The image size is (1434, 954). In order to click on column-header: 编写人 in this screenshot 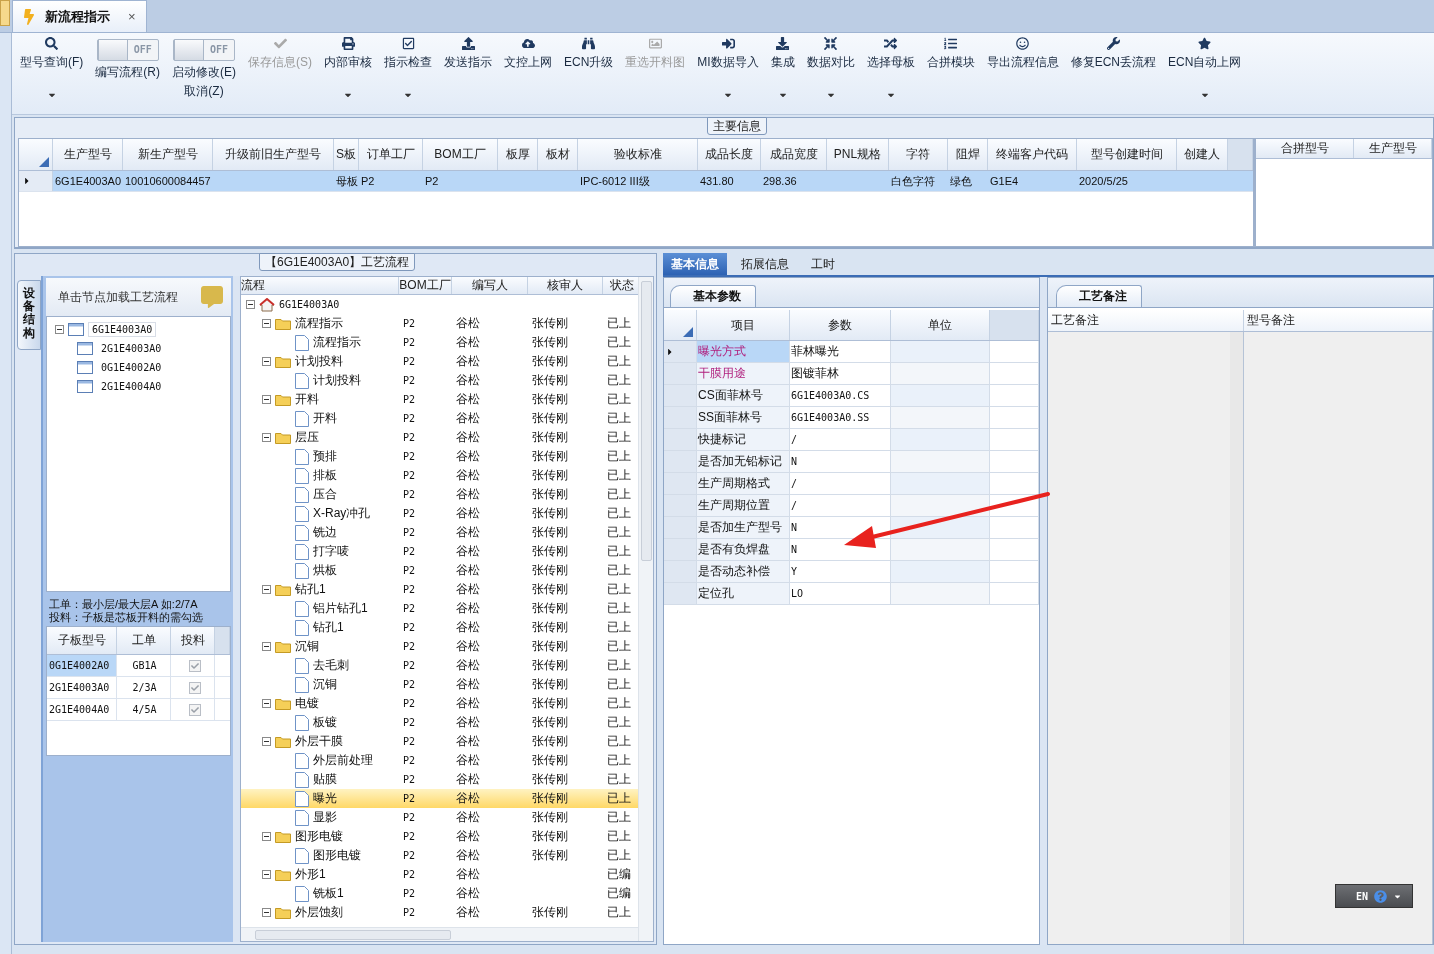, I will do `click(490, 285)`.